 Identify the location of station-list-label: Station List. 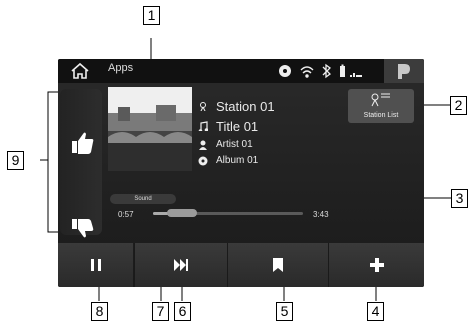
(381, 115).